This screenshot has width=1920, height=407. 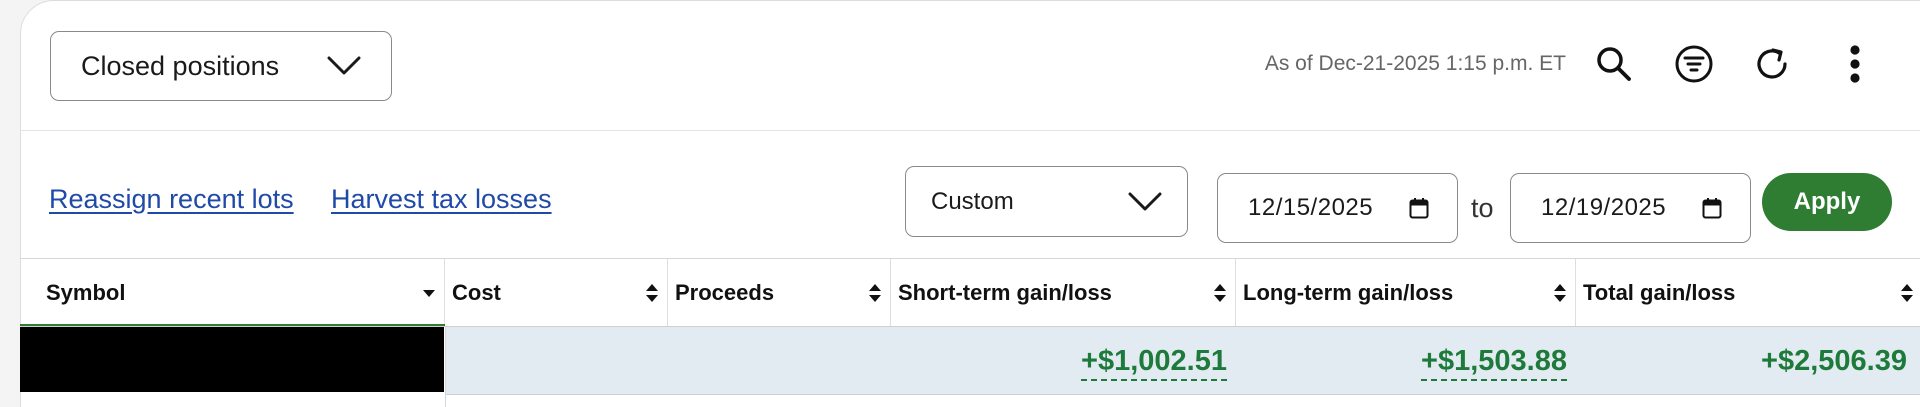 I want to click on positions-view-label: Closed positions, so click(x=180, y=65).